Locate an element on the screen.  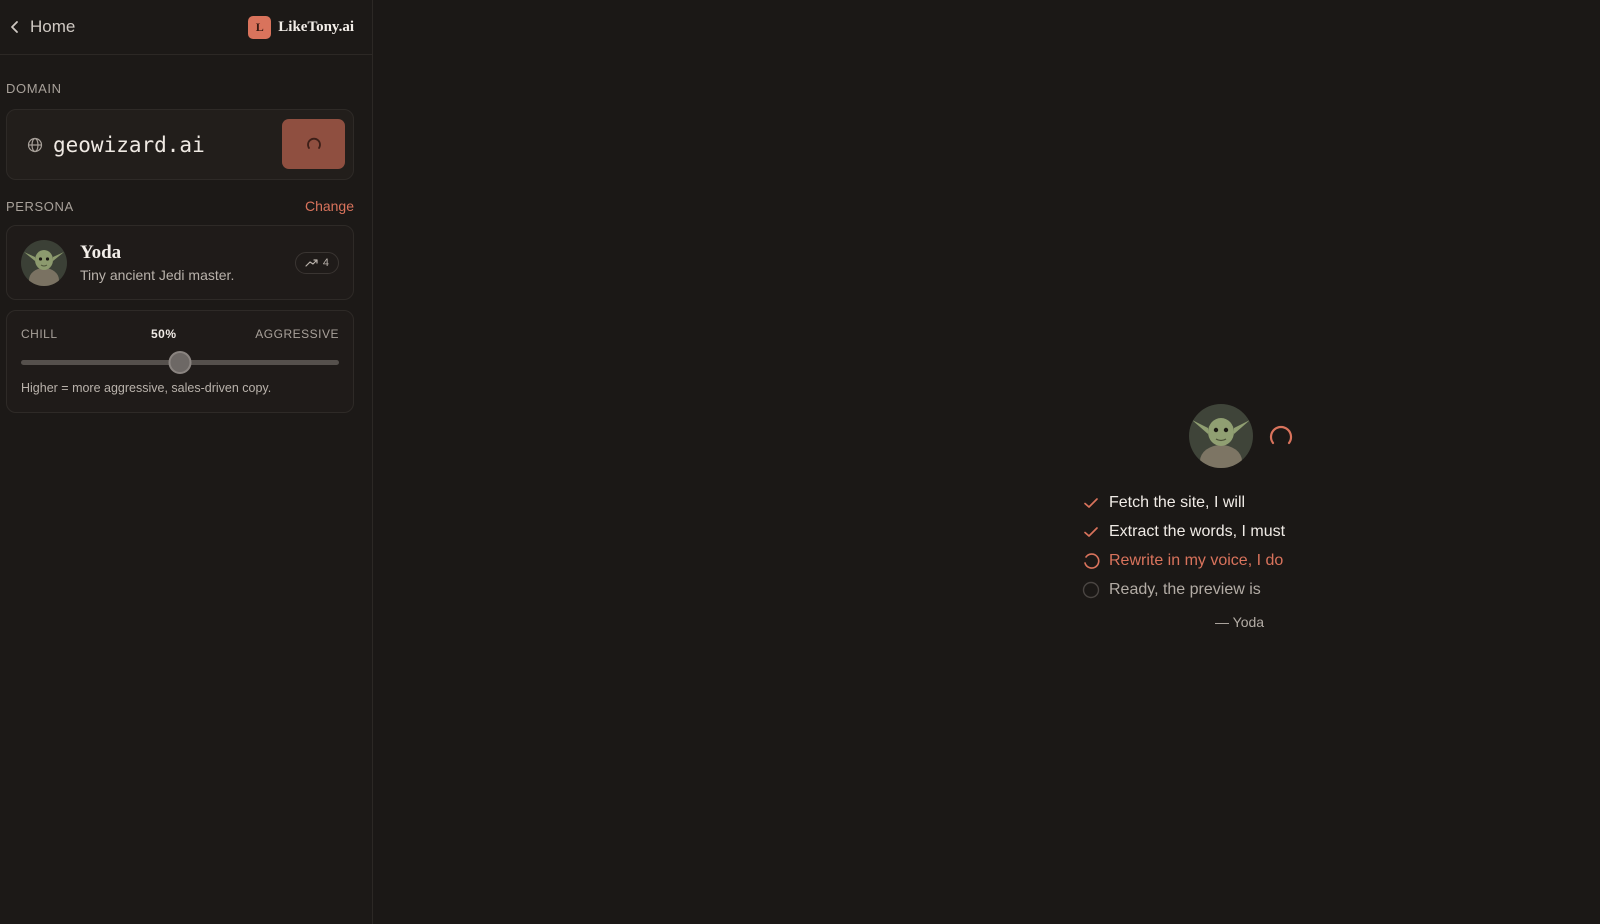
progress-step: Ready, the preview is is located at coordinates (1212, 589).